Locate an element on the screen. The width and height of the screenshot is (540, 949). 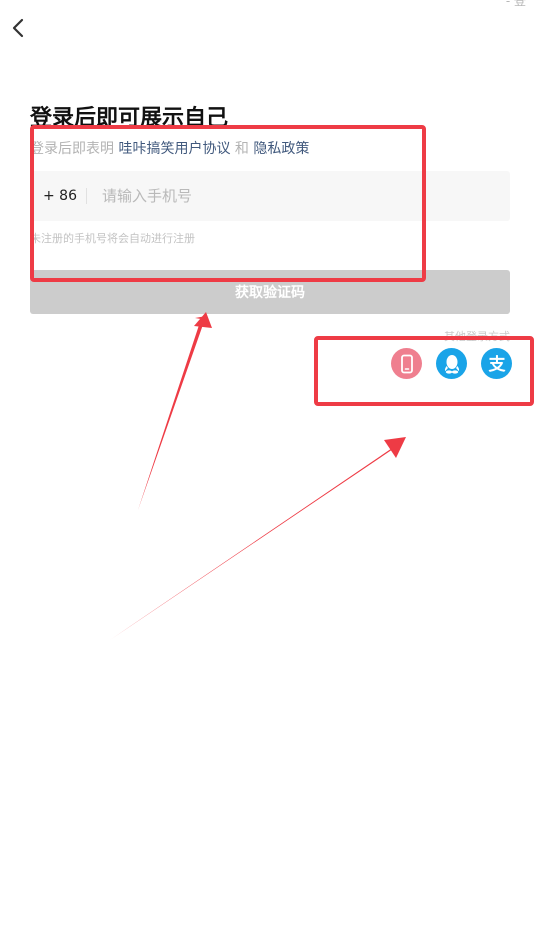
page-title: 登录后即可展示自己 is located at coordinates (129, 118).